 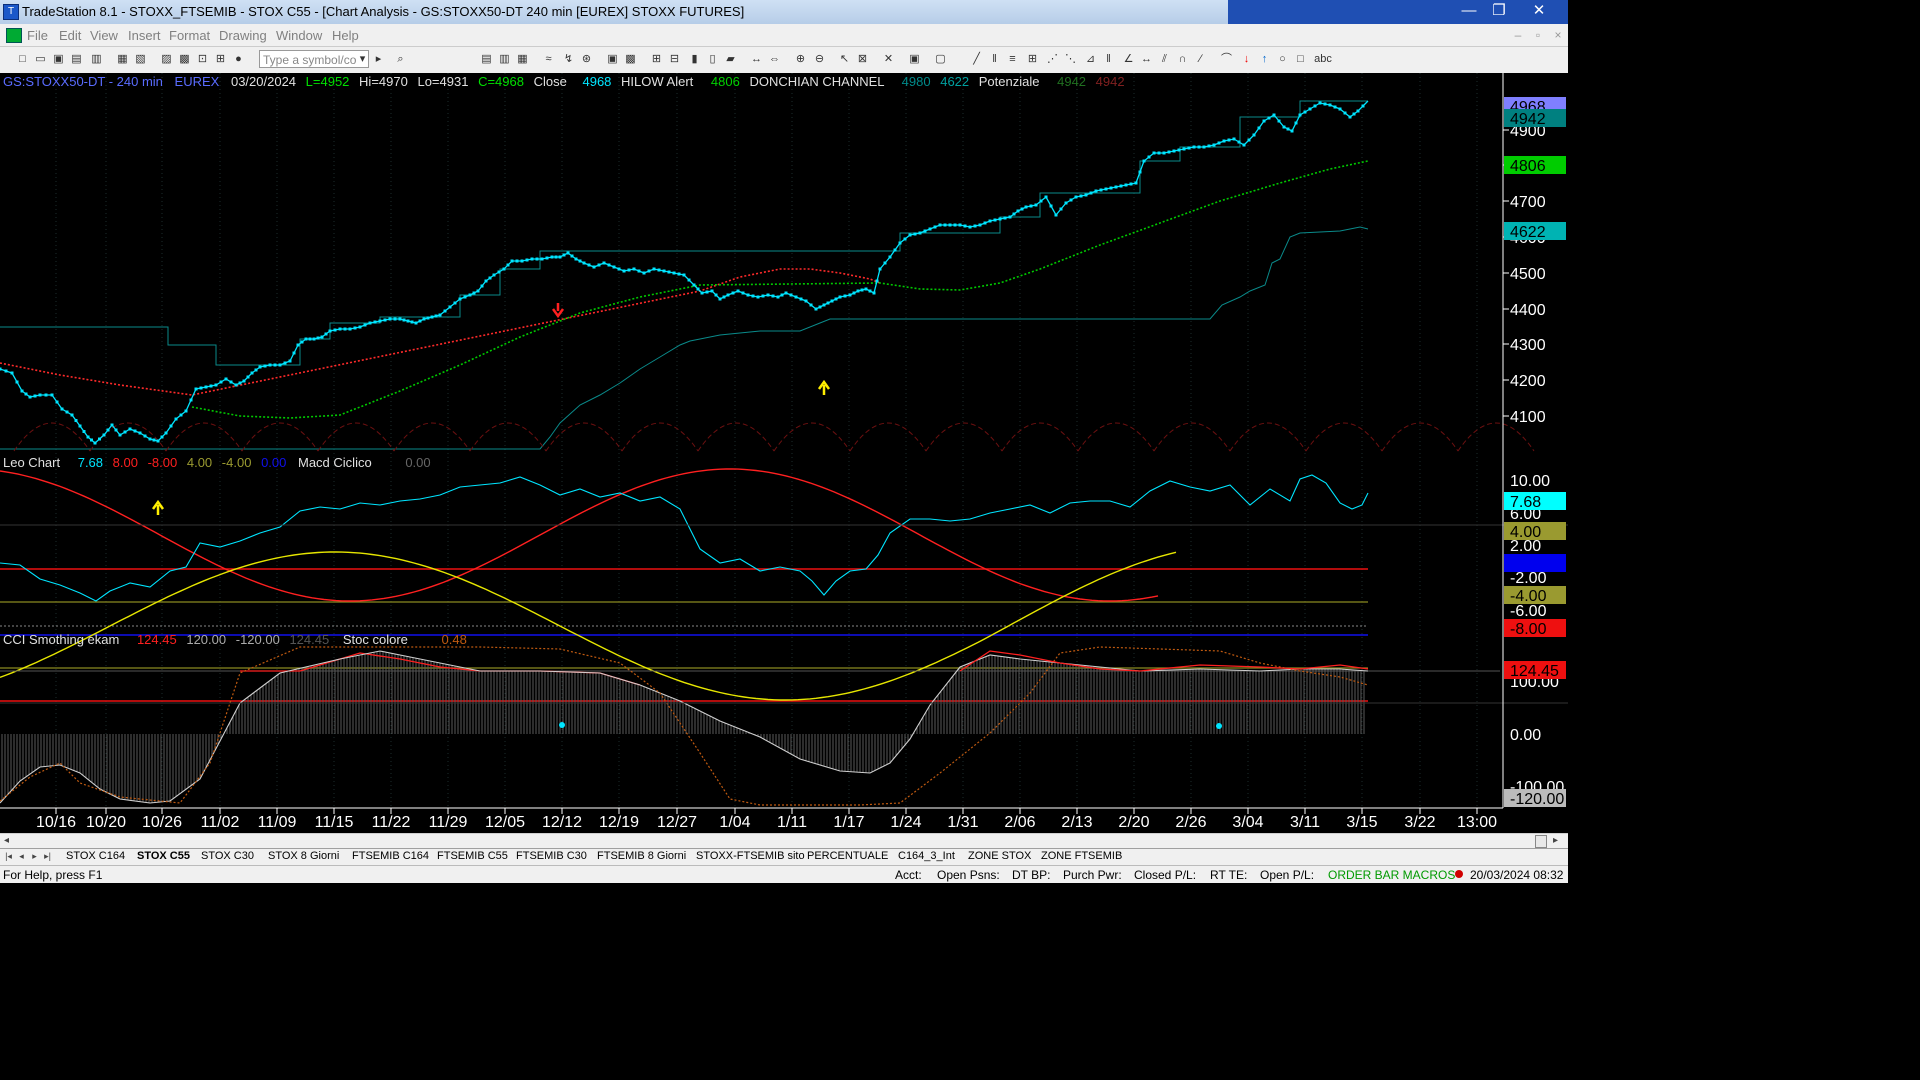 What do you see at coordinates (1300, 59) in the screenshot?
I see `rectangle-icon: □` at bounding box center [1300, 59].